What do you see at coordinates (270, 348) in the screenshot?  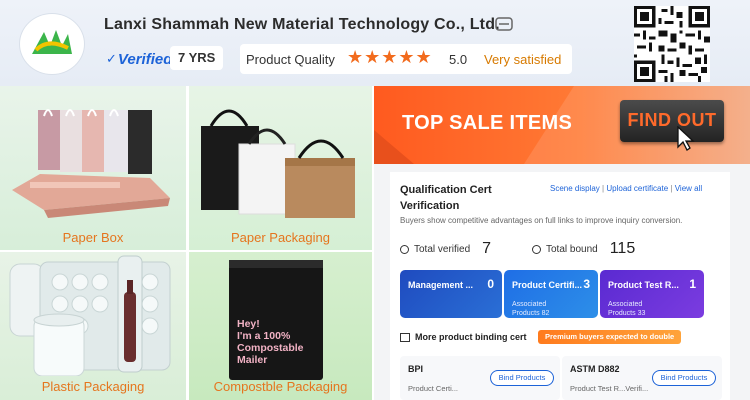 I see `mailer-line: Compostable` at bounding box center [270, 348].